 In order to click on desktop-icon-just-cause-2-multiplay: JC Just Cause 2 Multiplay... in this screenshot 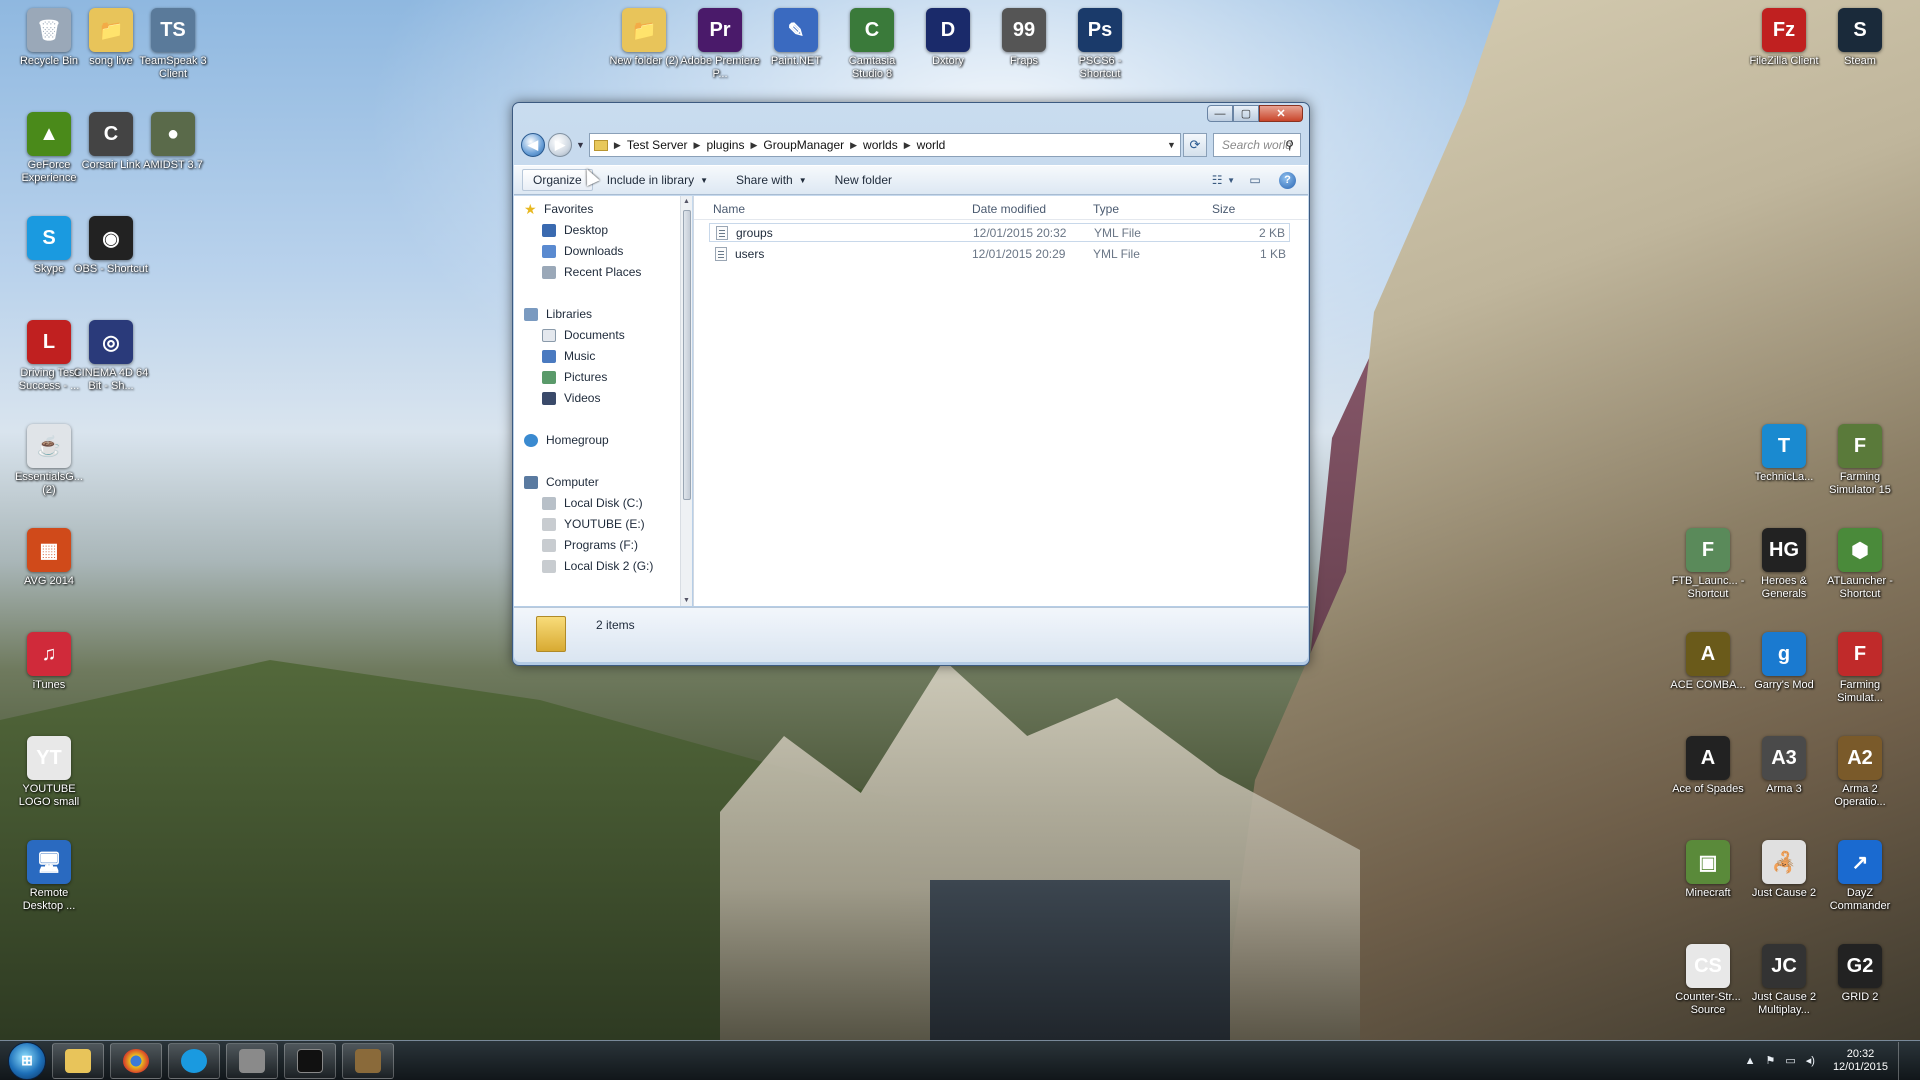, I will do `click(1784, 986)`.